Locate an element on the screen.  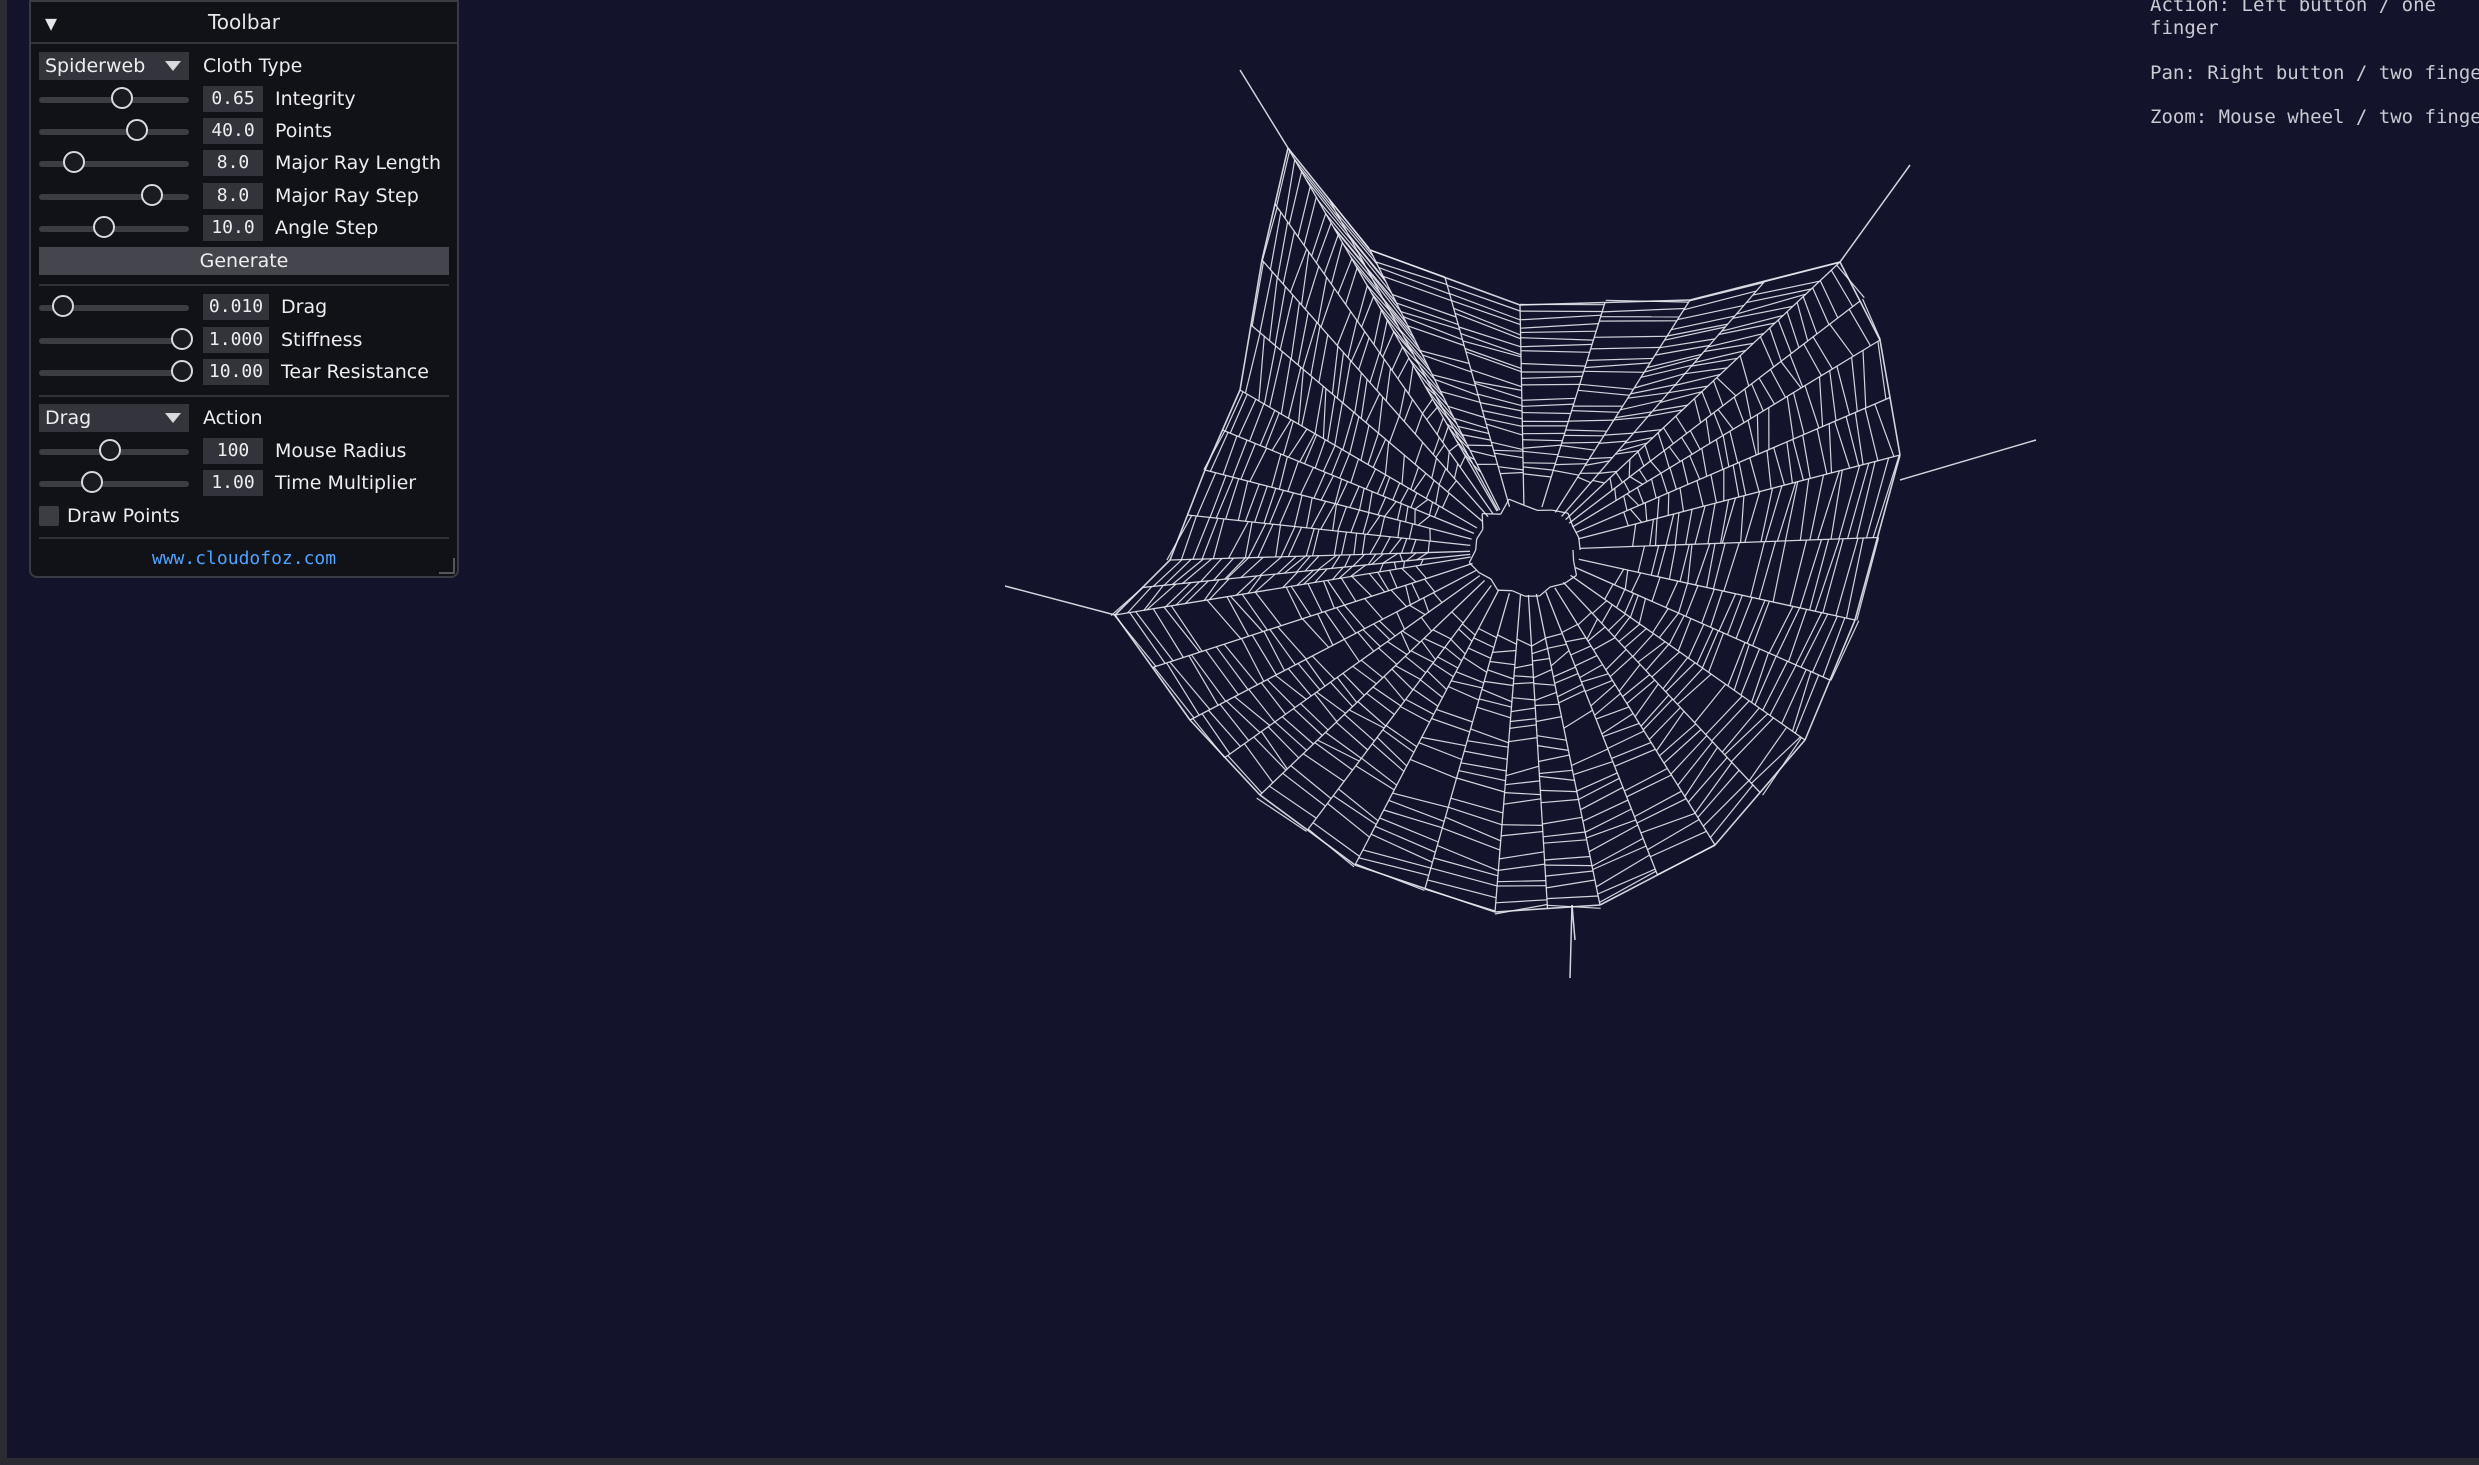
integrity-slider is located at coordinates (114, 98).